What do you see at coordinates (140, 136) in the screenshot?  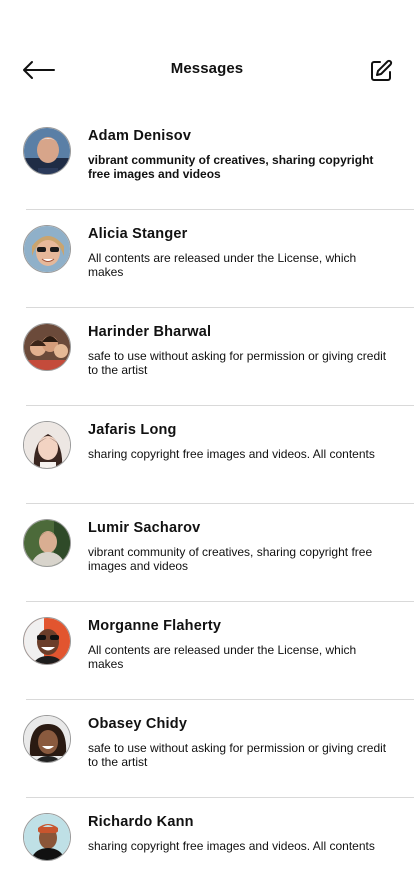 I see `contact-name: Adam Denisov` at bounding box center [140, 136].